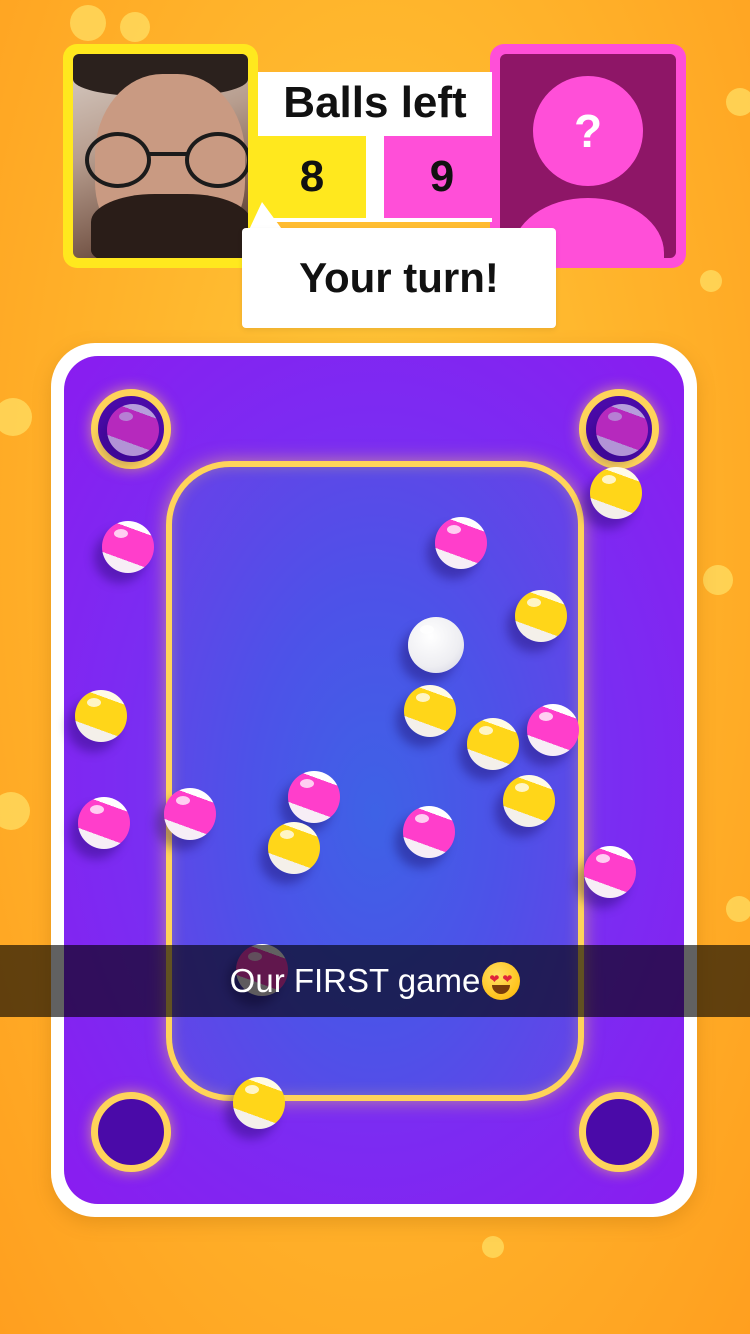 Image resolution: width=750 pixels, height=1334 pixels. Describe the element at coordinates (379, 147) in the screenshot. I see `balls-left-panel: Balls left 8 9` at that location.